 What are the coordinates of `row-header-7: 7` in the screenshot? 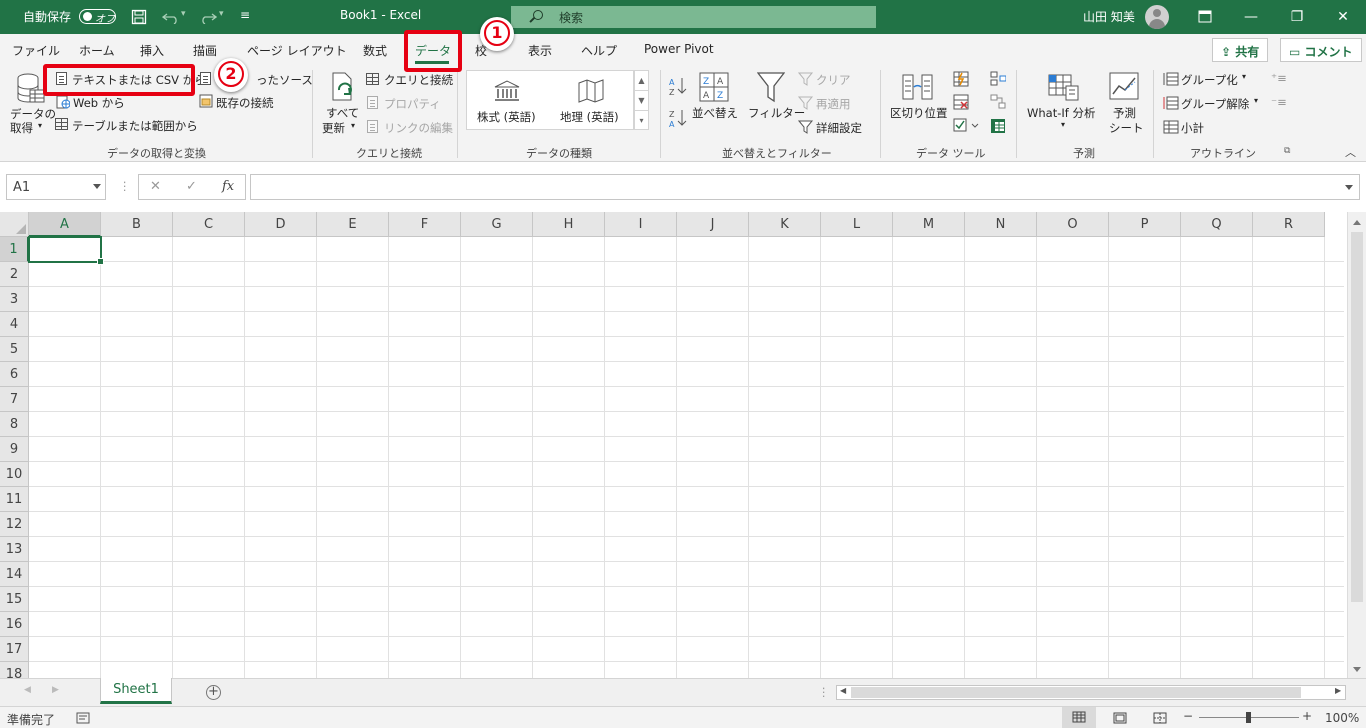 It's located at (14, 399).